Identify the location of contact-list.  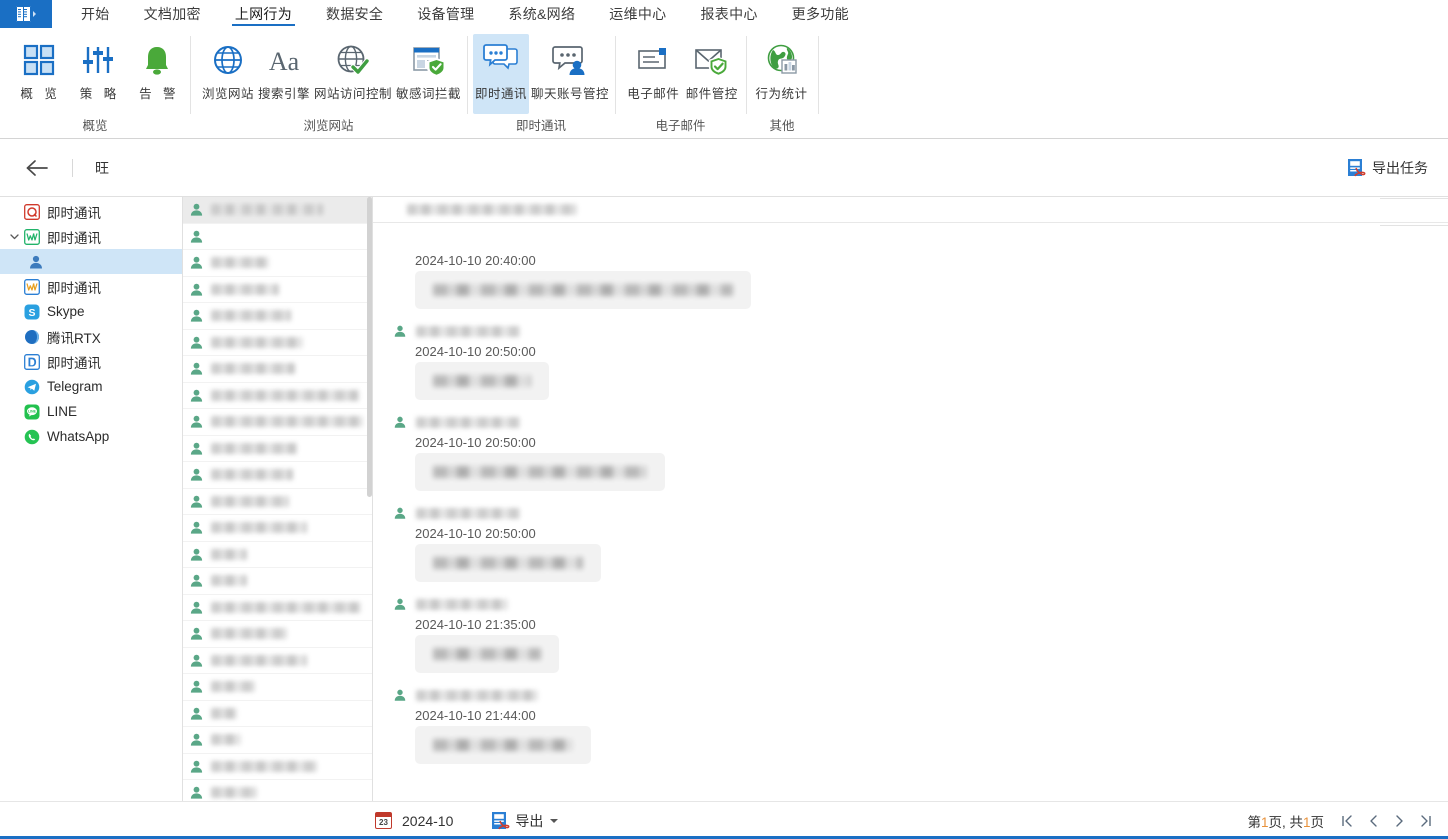
(278, 499).